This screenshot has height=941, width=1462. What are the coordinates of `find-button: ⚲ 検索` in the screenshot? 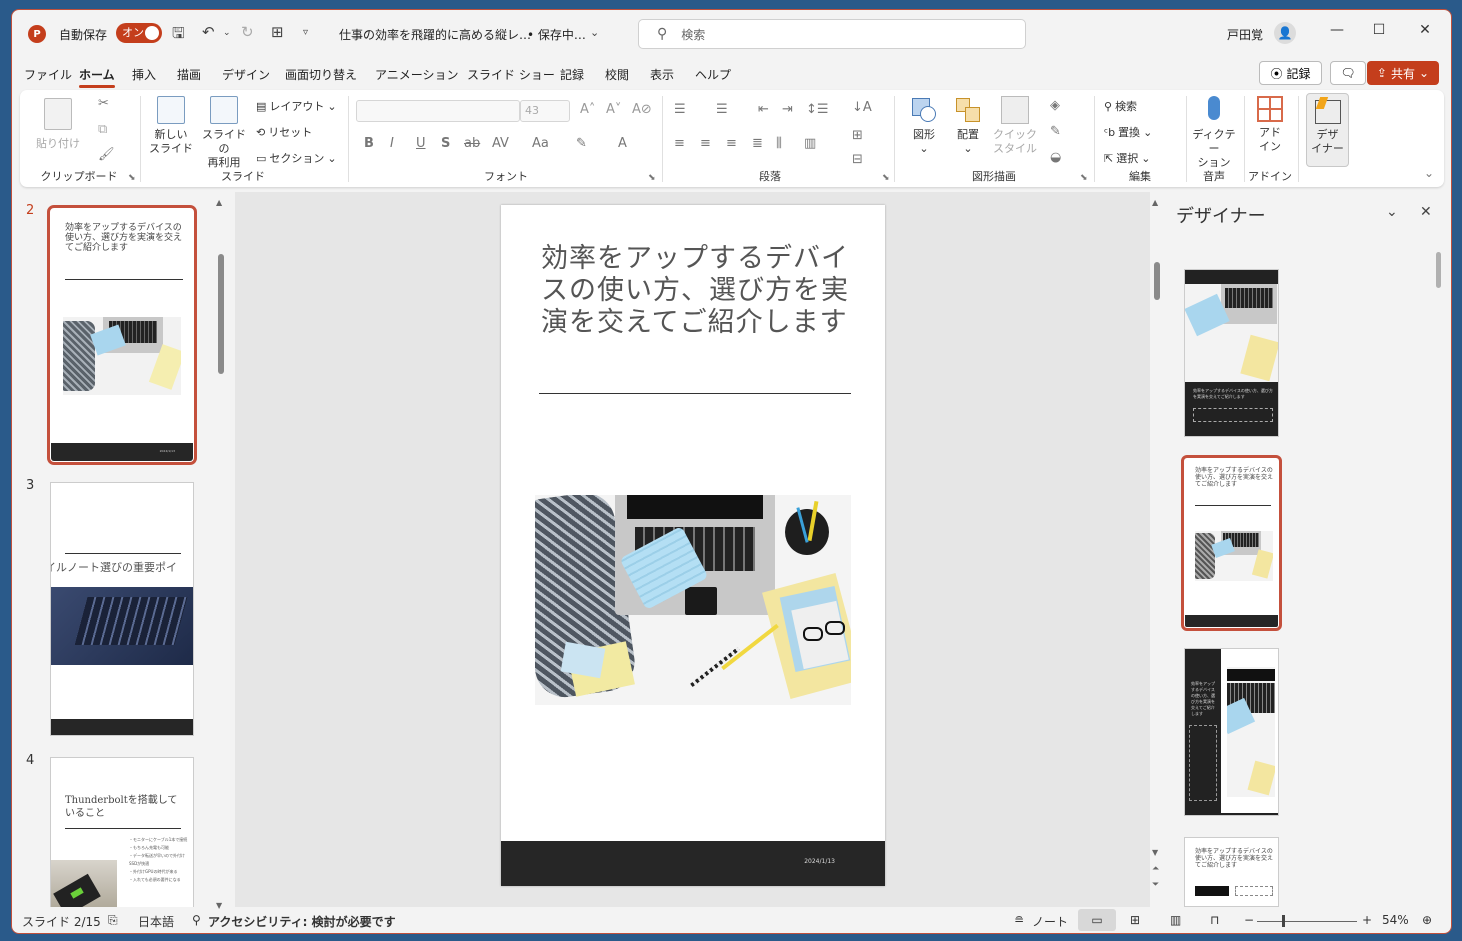 It's located at (1120, 106).